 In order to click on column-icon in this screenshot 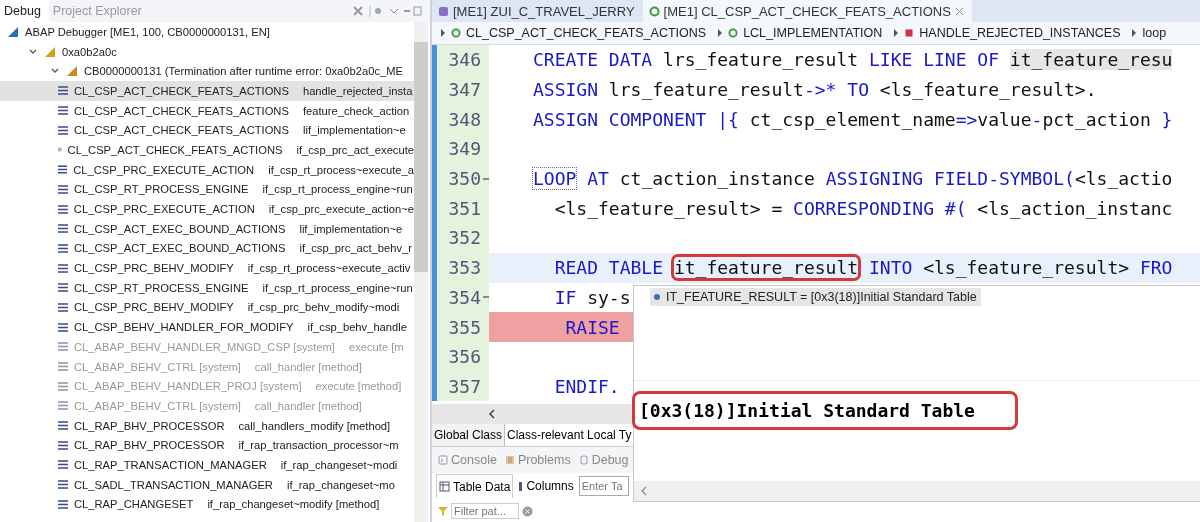, I will do `click(521, 486)`.